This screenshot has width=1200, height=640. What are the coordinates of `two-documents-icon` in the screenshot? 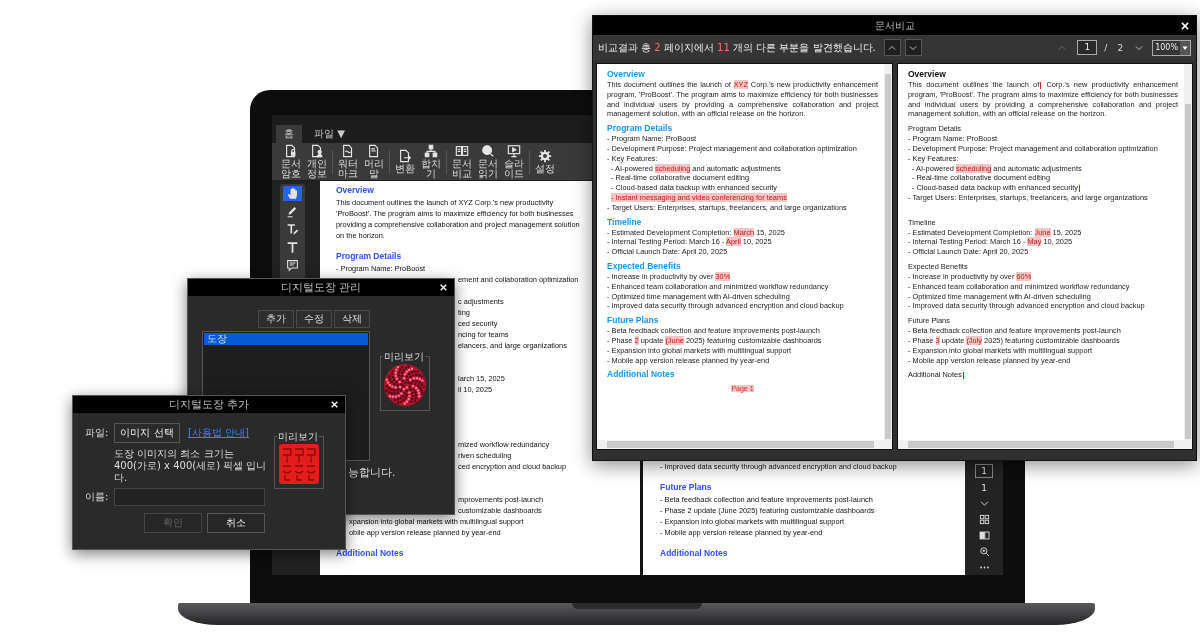 It's located at (462, 151).